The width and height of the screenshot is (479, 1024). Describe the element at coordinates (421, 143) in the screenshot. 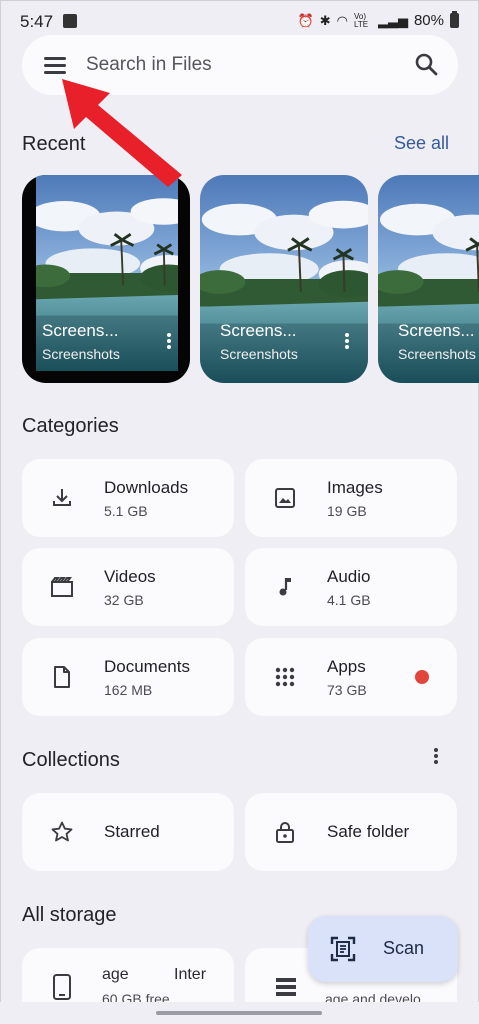

I see `see-all-link: See all` at that location.